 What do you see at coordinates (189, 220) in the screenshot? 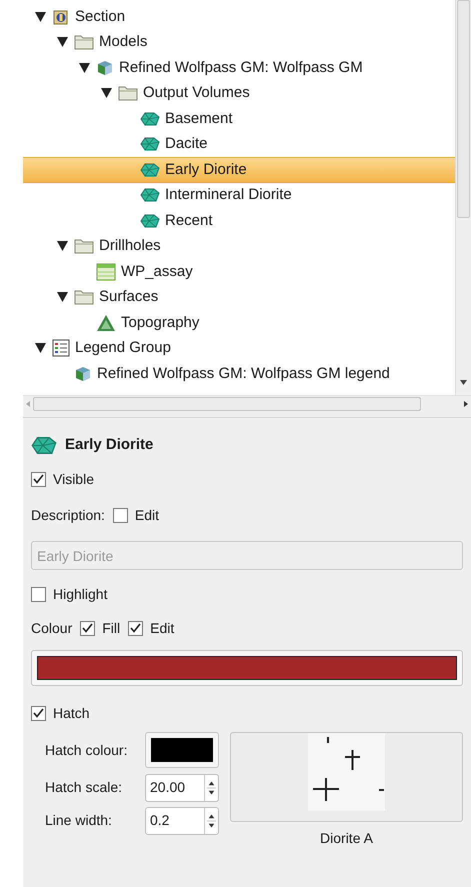
I see `tree-label: Recent` at bounding box center [189, 220].